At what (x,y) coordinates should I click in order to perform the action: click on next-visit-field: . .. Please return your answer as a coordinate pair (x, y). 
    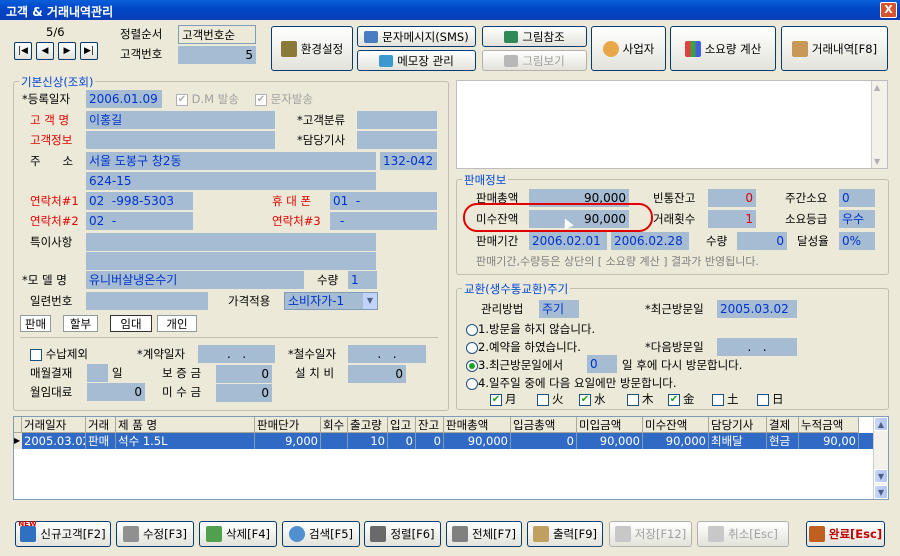
    Looking at the image, I should click on (757, 347).